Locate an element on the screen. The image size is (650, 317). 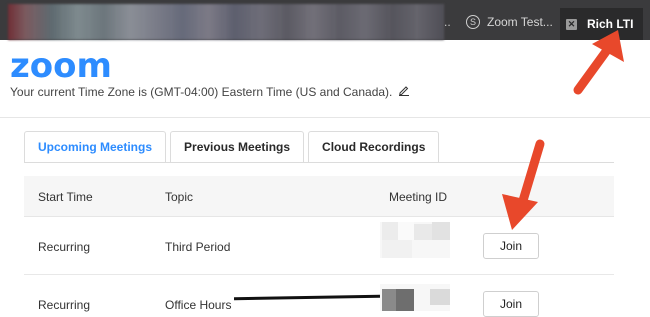
row1-start-time: Recurring is located at coordinates (64, 247).